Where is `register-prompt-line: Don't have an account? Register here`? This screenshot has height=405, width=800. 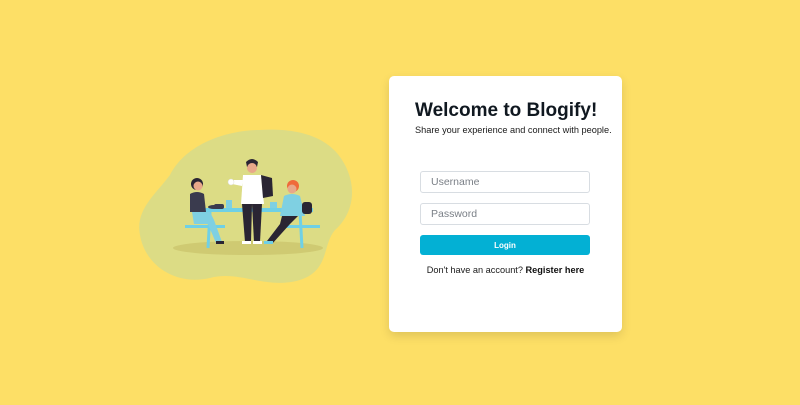 register-prompt-line: Don't have an account? Register here is located at coordinates (505, 270).